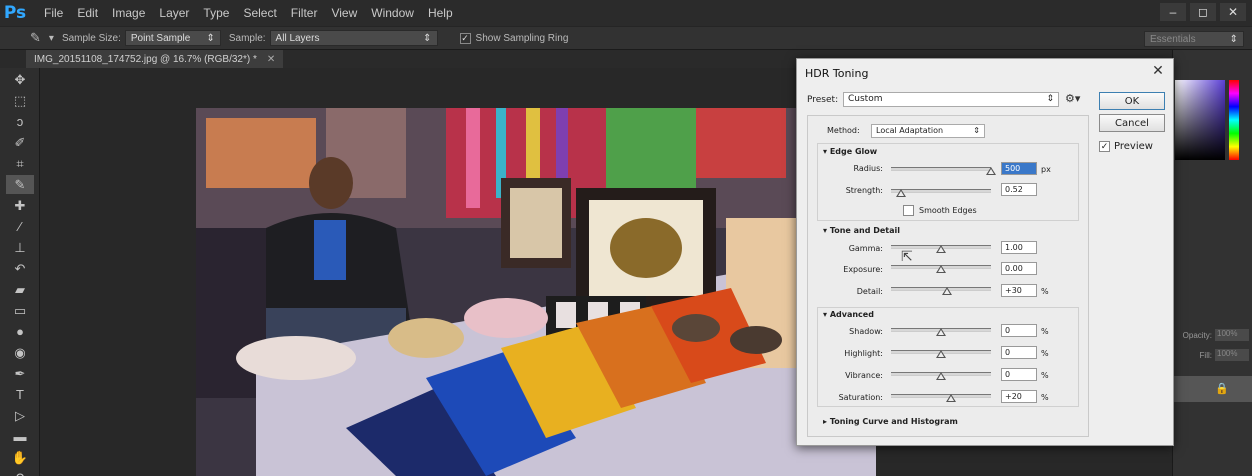 This screenshot has height=476, width=1252. I want to click on menu-view: View, so click(344, 13).